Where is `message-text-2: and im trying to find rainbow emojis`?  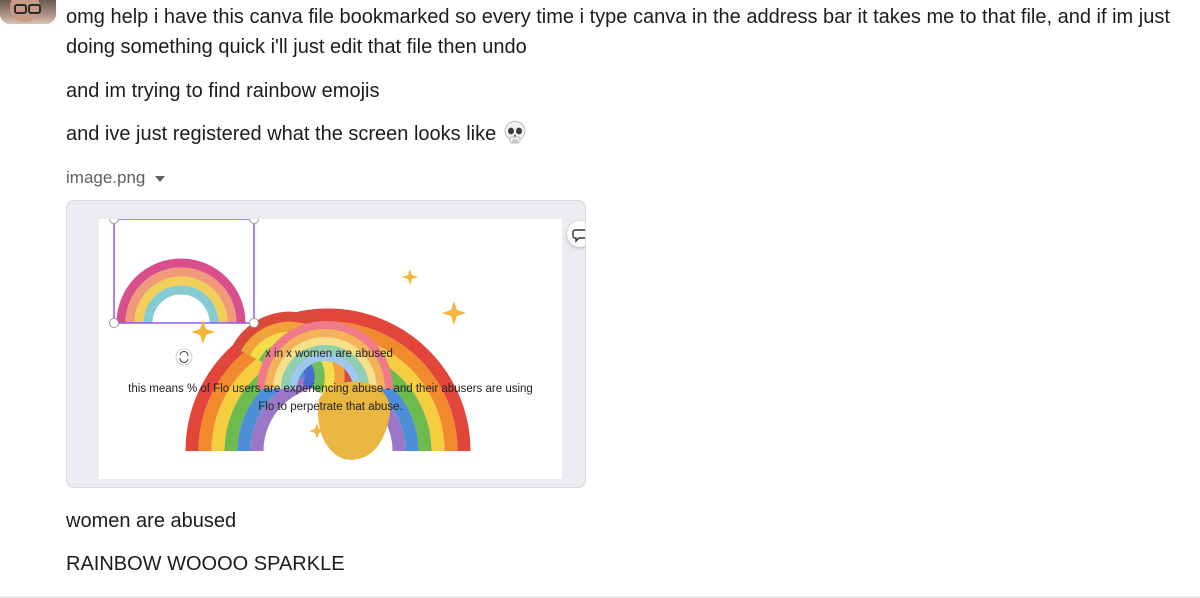
message-text-2: and im trying to find rainbow emojis is located at coordinates (223, 91).